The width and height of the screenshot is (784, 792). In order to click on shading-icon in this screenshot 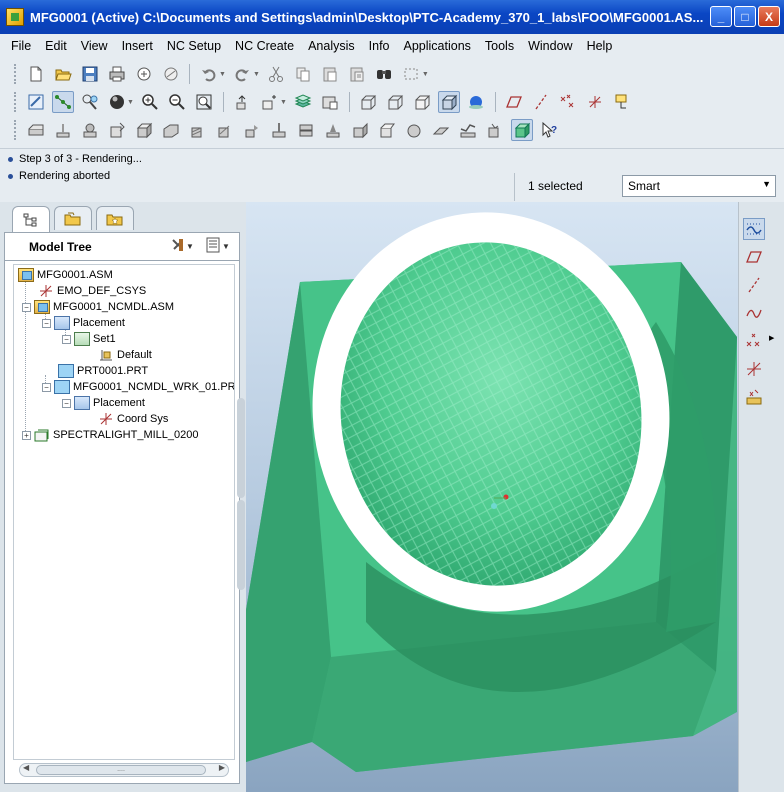, I will do `click(449, 102)`.